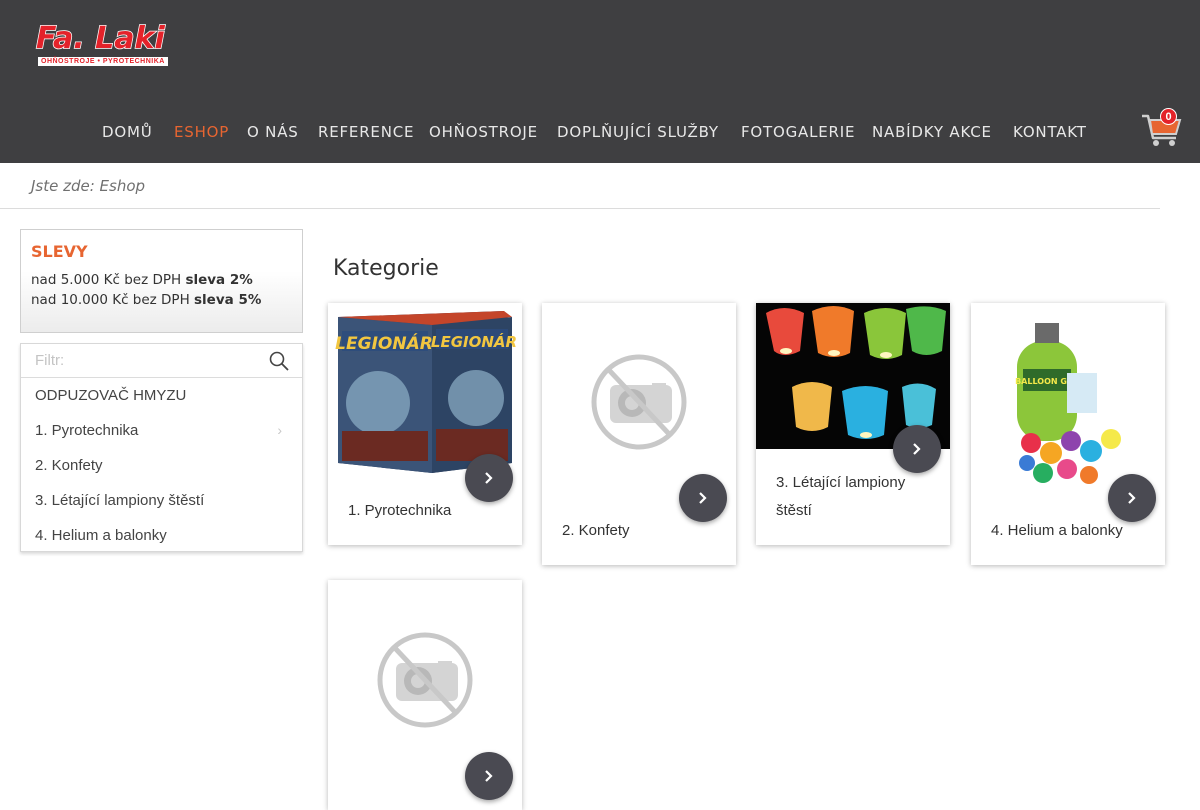  I want to click on breadcrumb-text: Jste zde: Eshop, so click(88, 186).